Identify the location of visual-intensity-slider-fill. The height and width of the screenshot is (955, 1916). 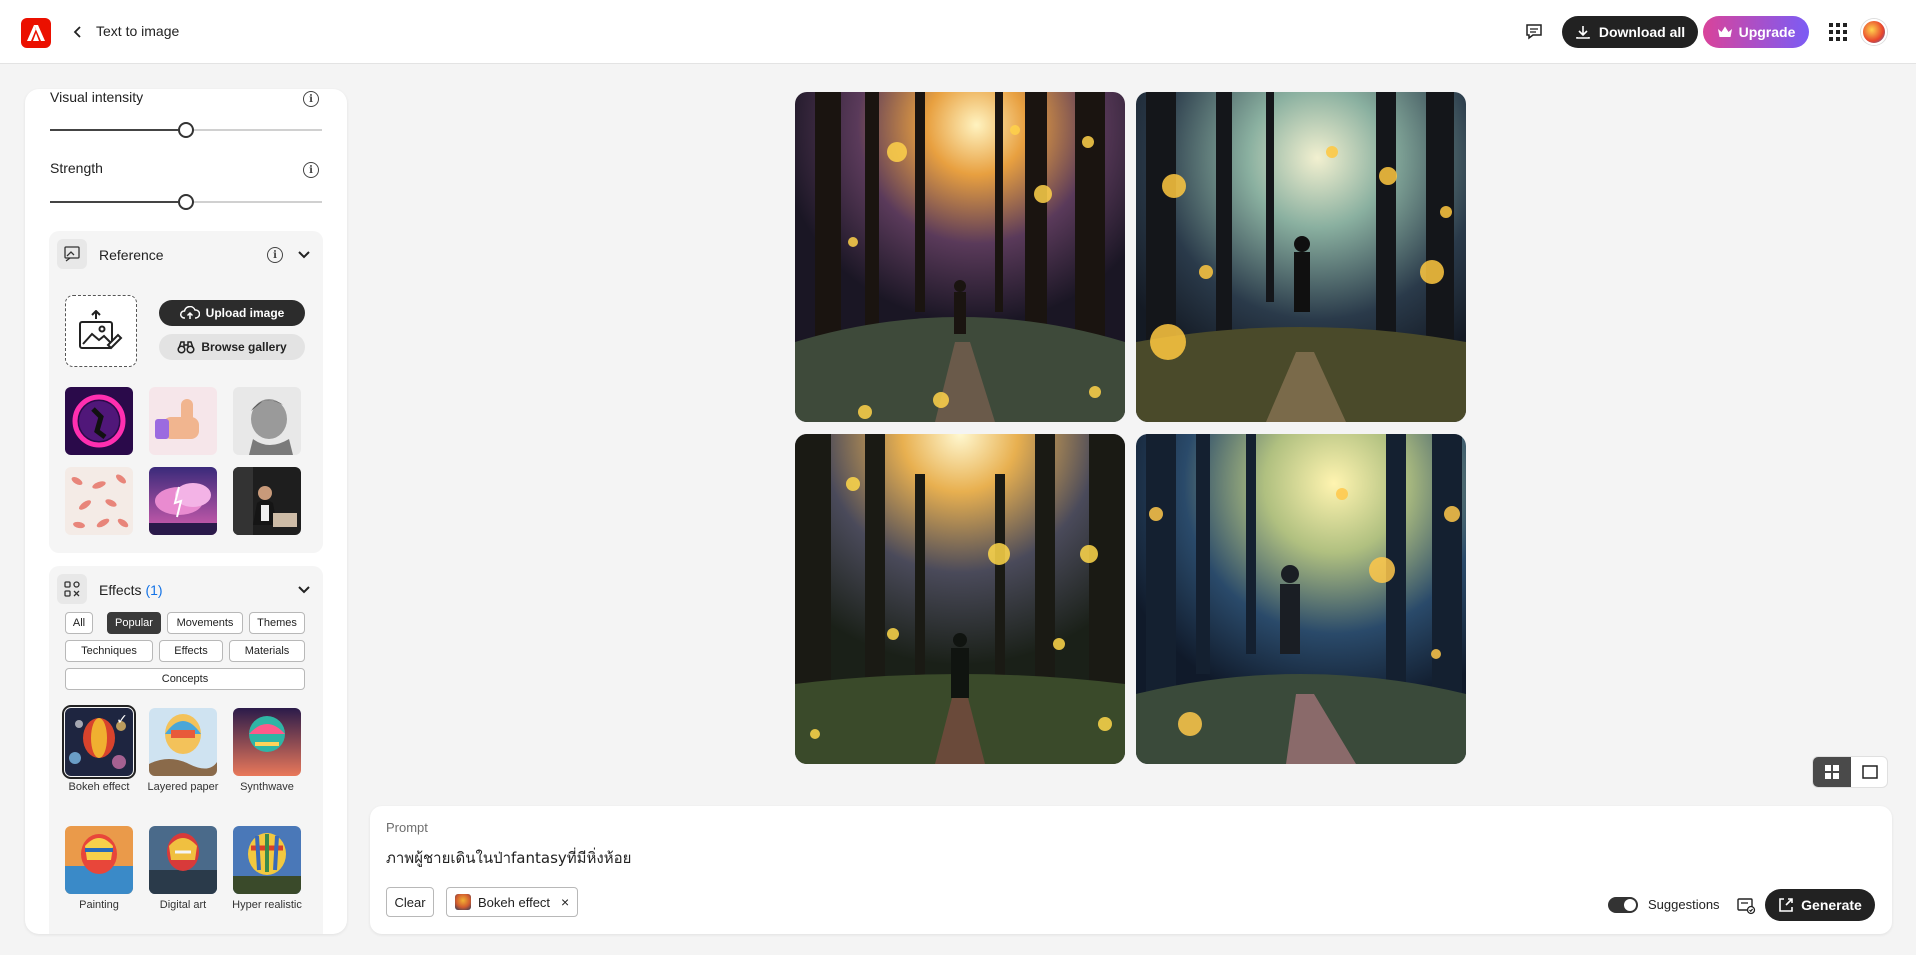
(114, 130).